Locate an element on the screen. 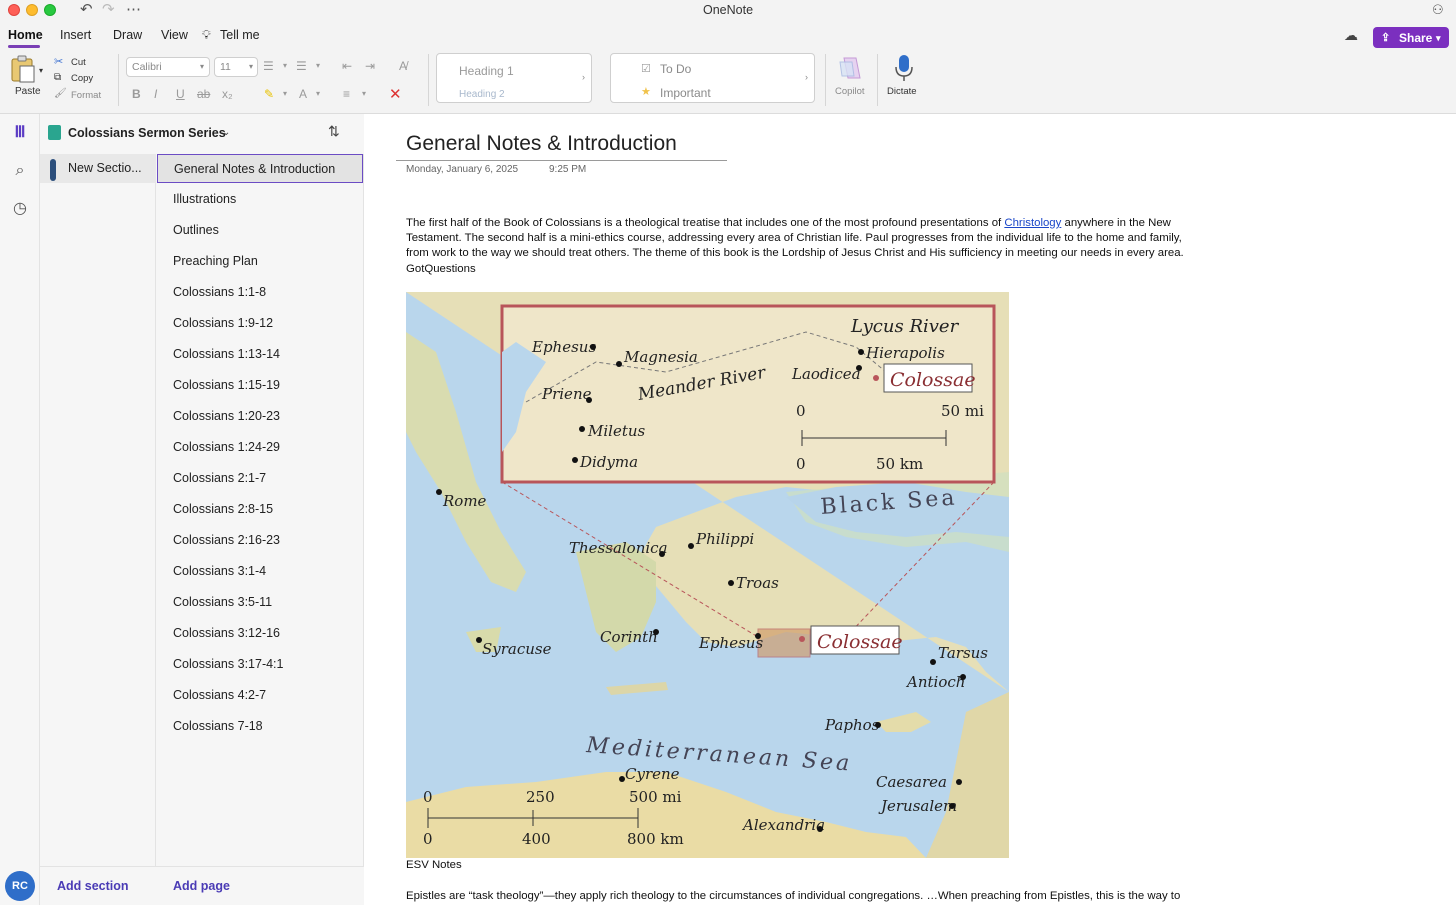 This screenshot has width=1456, height=905. page-item: Colossians 3:5-11 is located at coordinates (260, 602).